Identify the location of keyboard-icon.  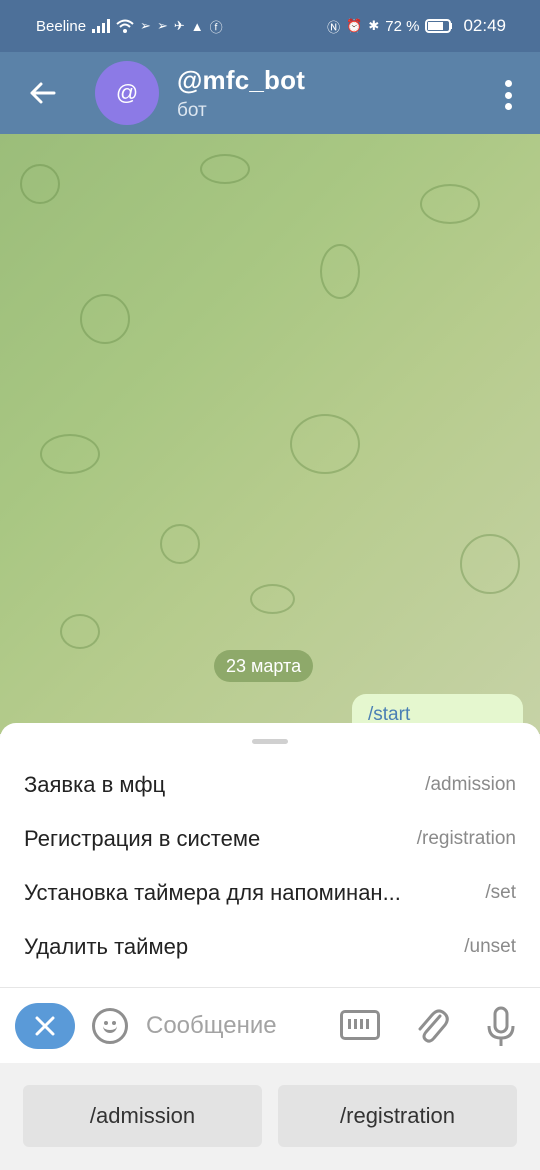
(360, 1025).